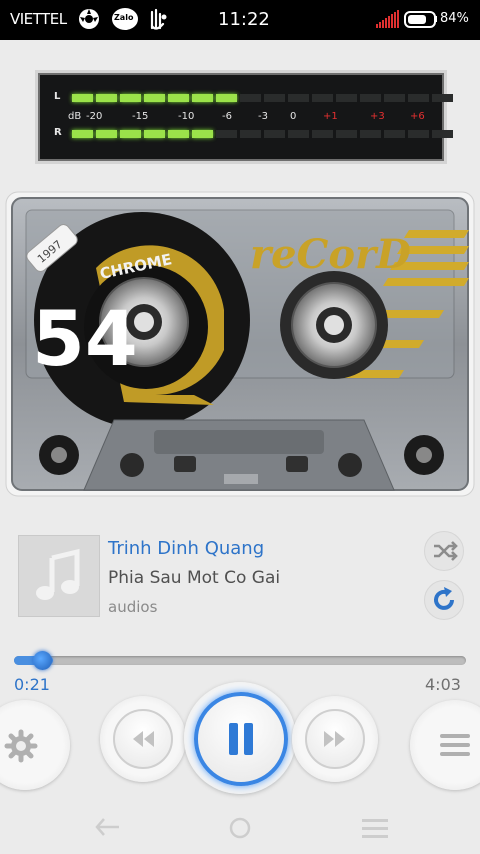 This screenshot has height=854, width=480. I want to click on vu-scale-tick: +3, so click(377, 116).